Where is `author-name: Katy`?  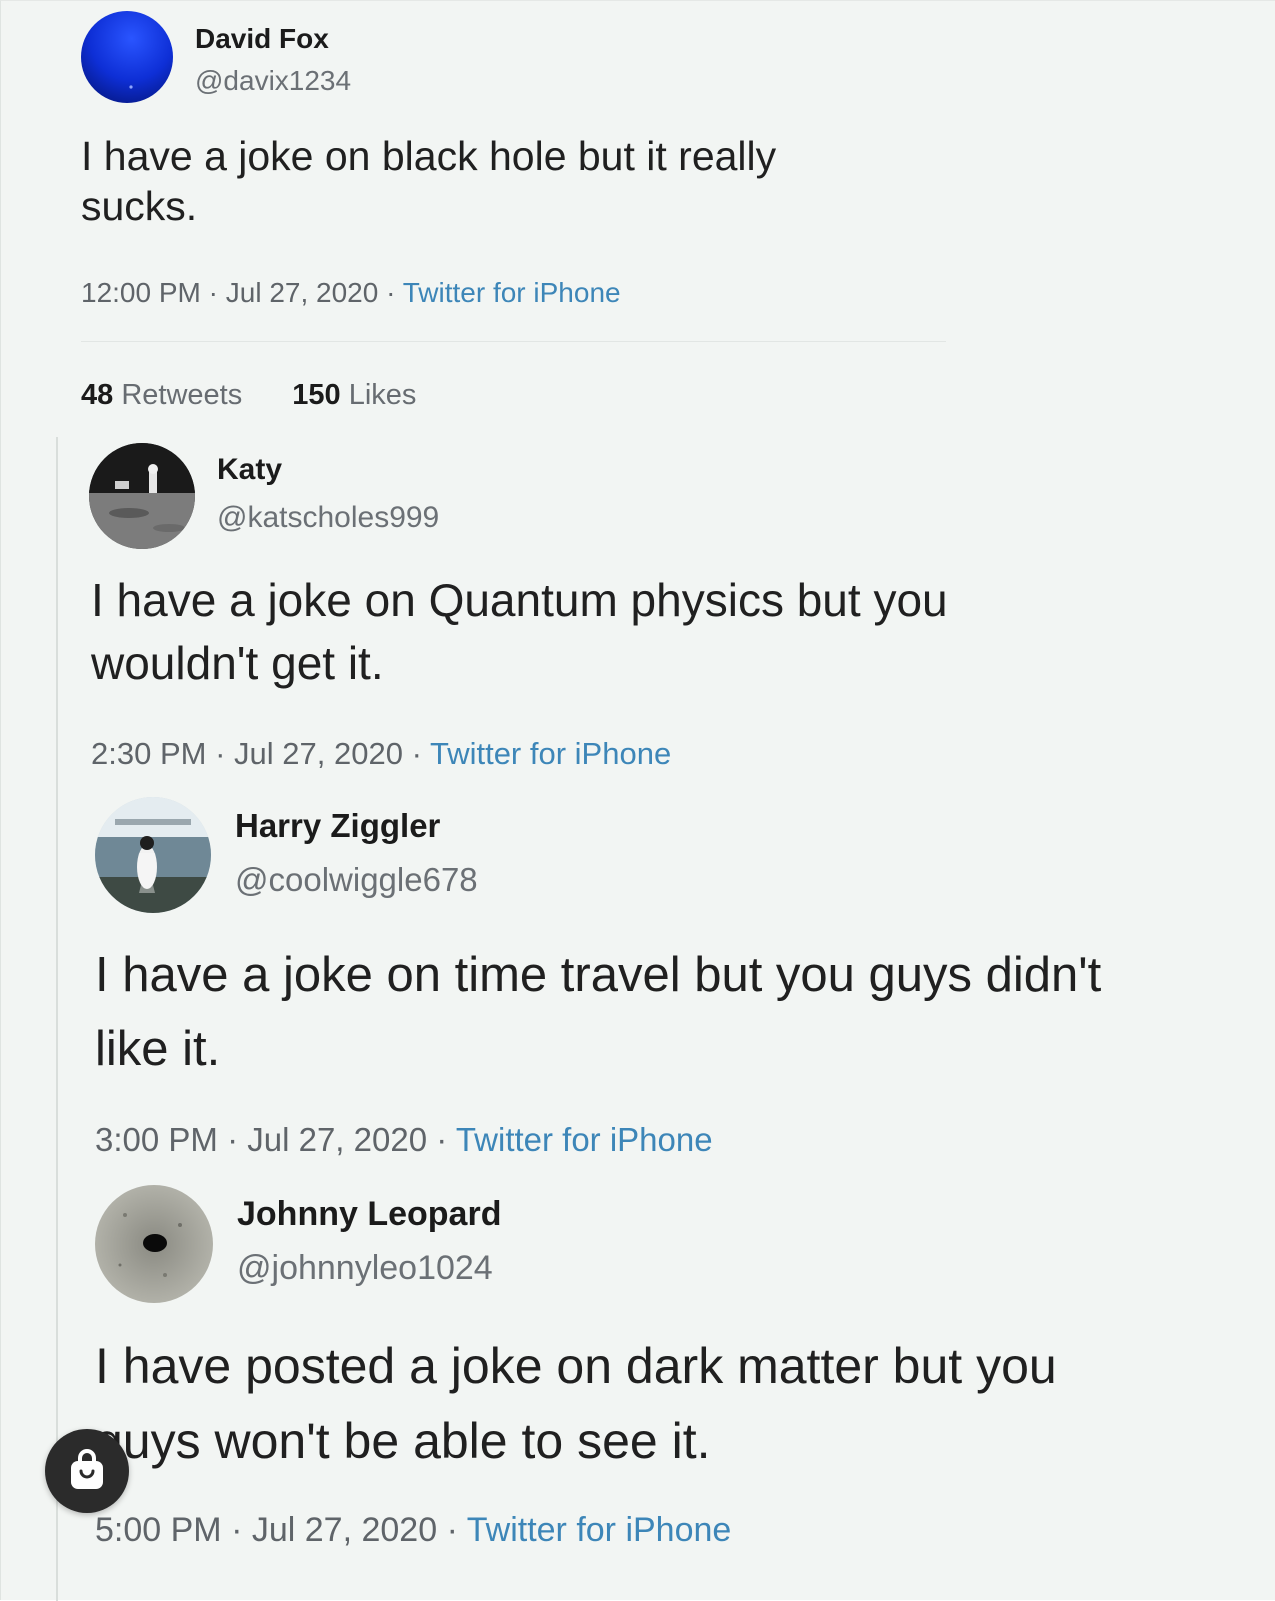 author-name: Katy is located at coordinates (249, 470).